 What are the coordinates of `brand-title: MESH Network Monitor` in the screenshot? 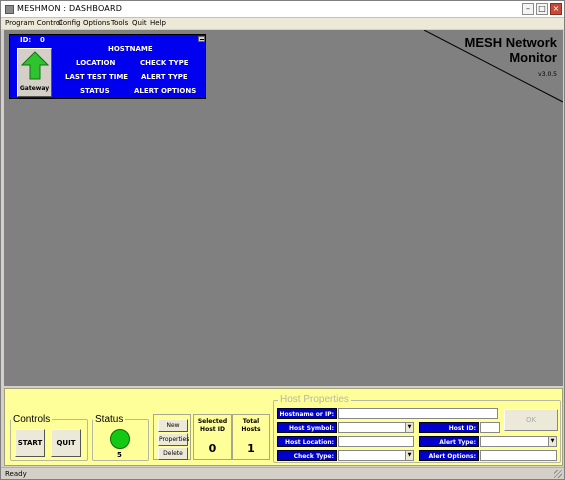 It's located at (492, 50).